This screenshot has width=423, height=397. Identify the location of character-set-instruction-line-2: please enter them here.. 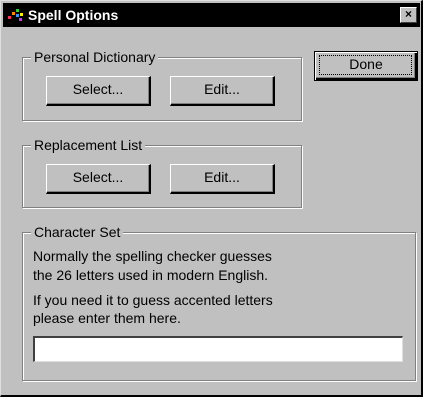
(107, 318).